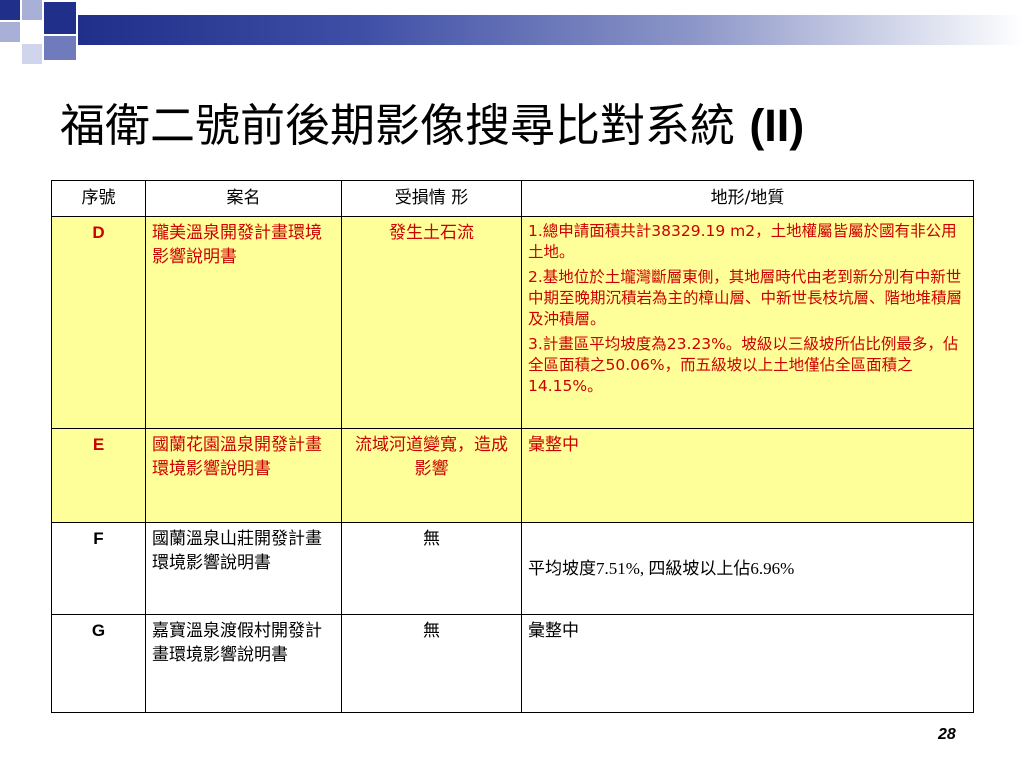 This screenshot has width=1024, height=768. What do you see at coordinates (243, 322) in the screenshot?
I see `row-case-name: 瓏美溫泉開發計畫環境影響說明書` at bounding box center [243, 322].